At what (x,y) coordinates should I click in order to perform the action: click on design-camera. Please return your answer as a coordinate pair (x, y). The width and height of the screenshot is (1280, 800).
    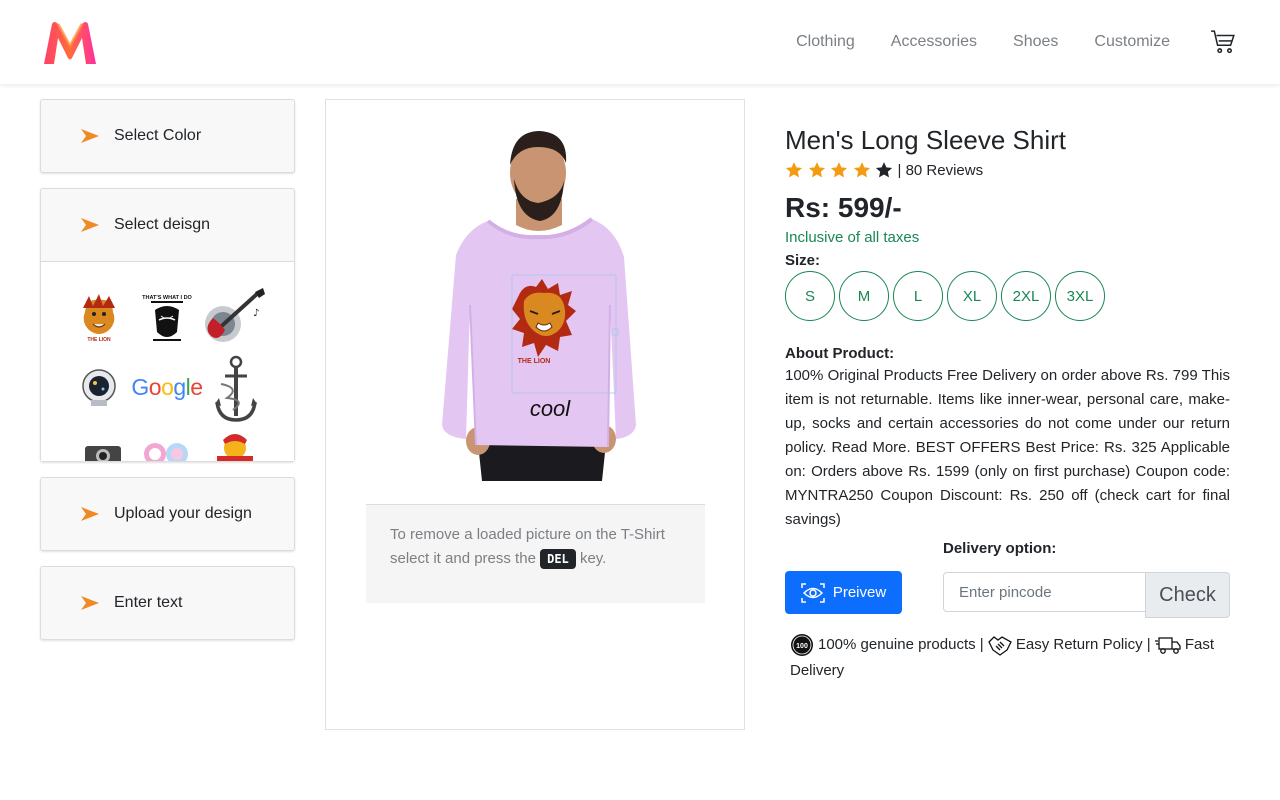
    Looking at the image, I should click on (103, 449).